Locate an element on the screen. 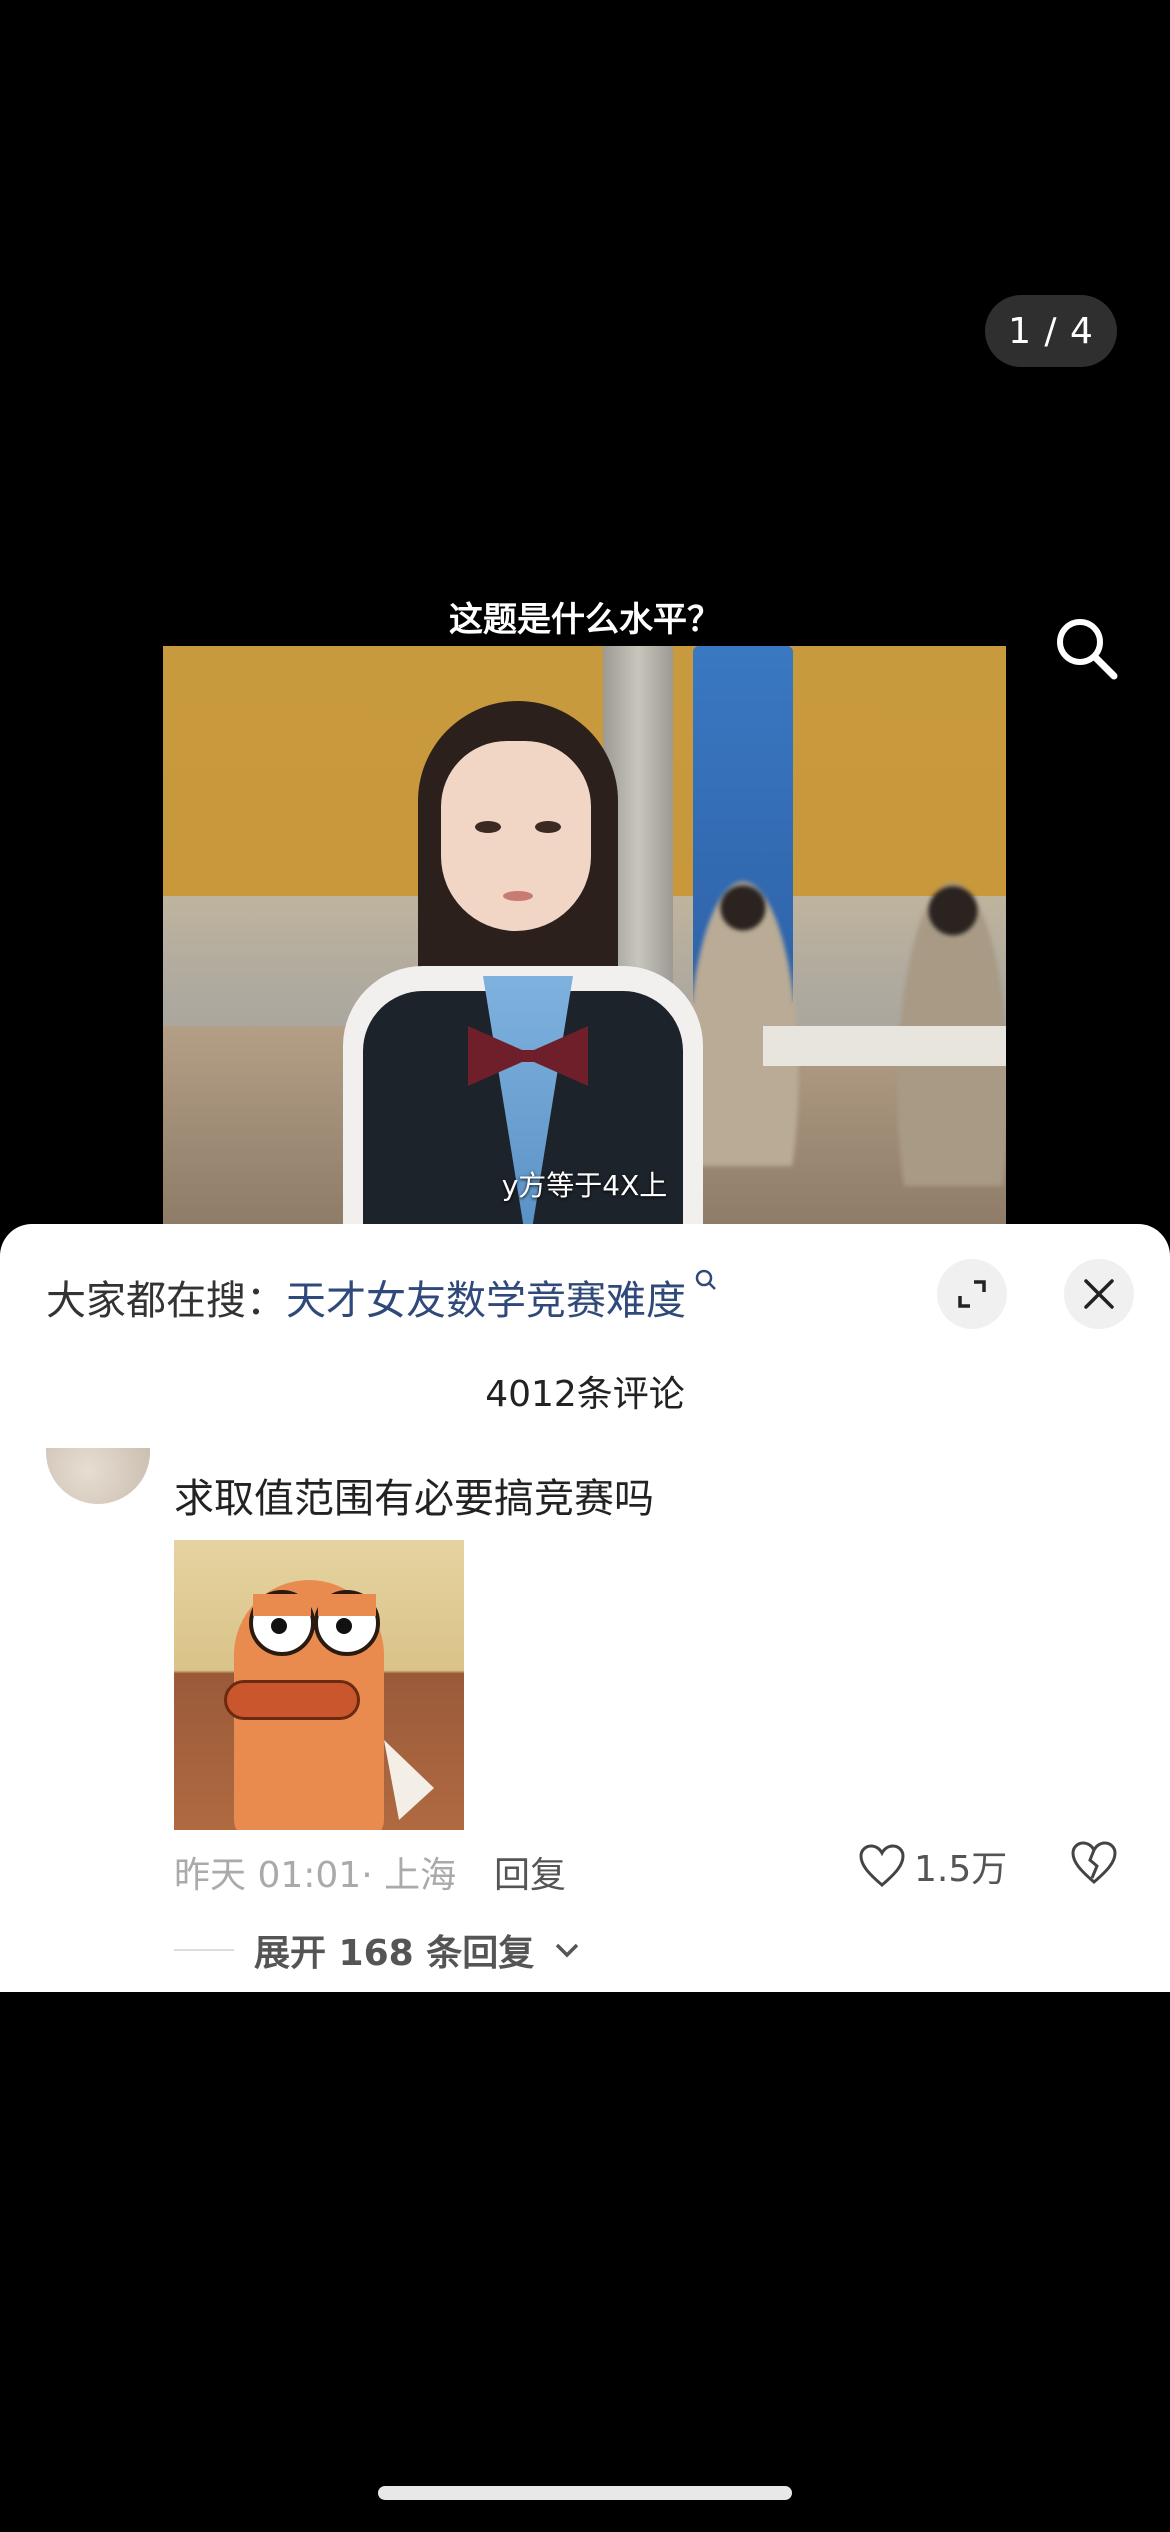 The width and height of the screenshot is (1170, 2532). chevron-down-icon is located at coordinates (567, 1950).